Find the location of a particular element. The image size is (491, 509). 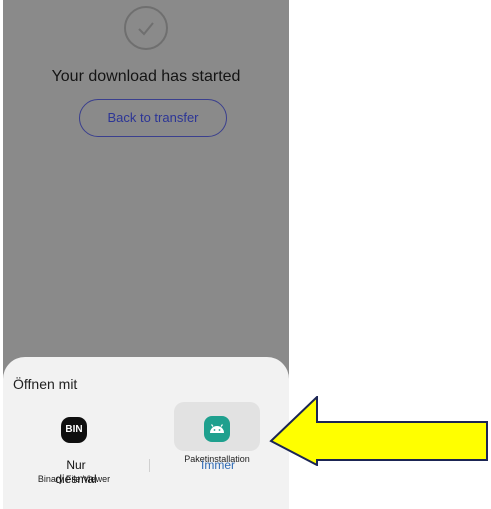

app-option-paketinstallation: Paketinstallation is located at coordinates (217, 433).